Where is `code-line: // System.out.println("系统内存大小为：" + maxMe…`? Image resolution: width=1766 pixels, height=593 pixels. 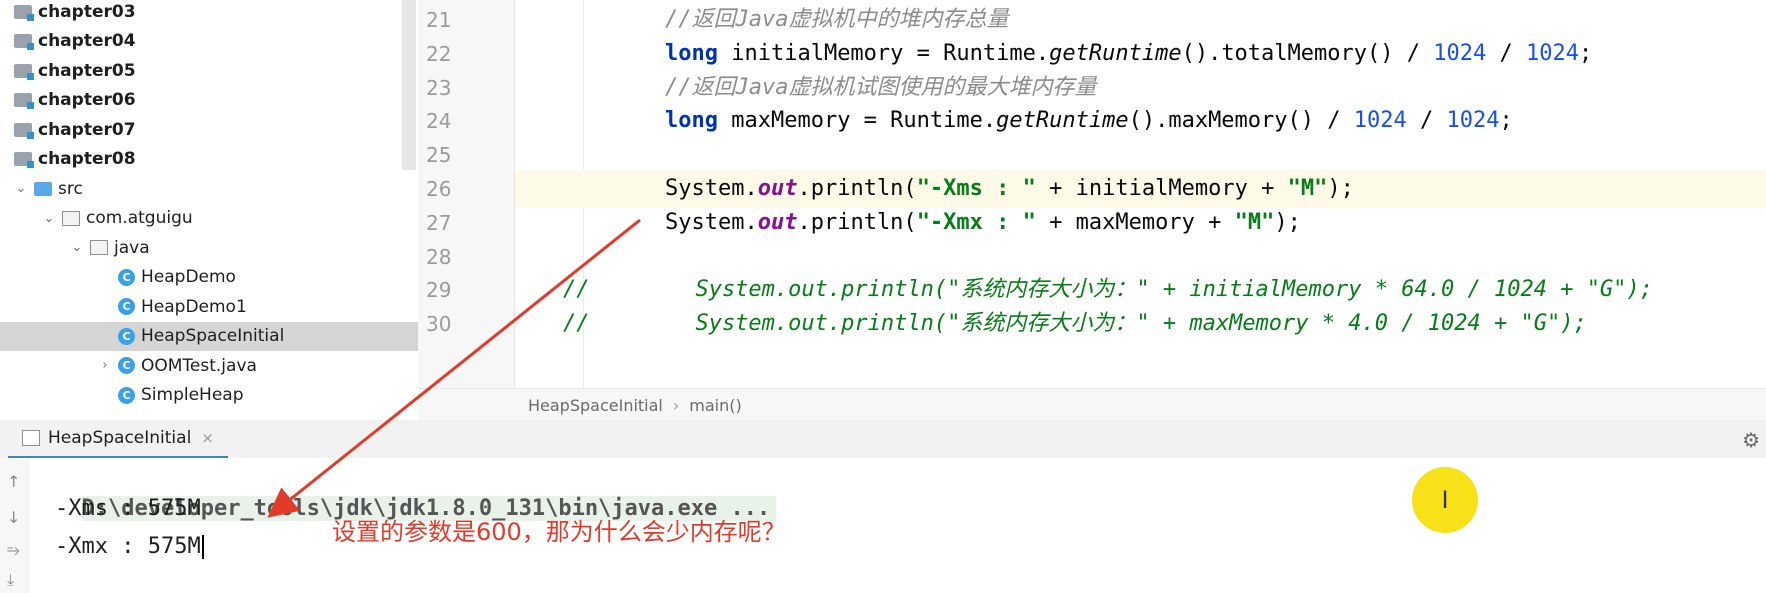
code-line: // System.out.println("系统内存大小为：" + maxMe… is located at coordinates (1140, 324).